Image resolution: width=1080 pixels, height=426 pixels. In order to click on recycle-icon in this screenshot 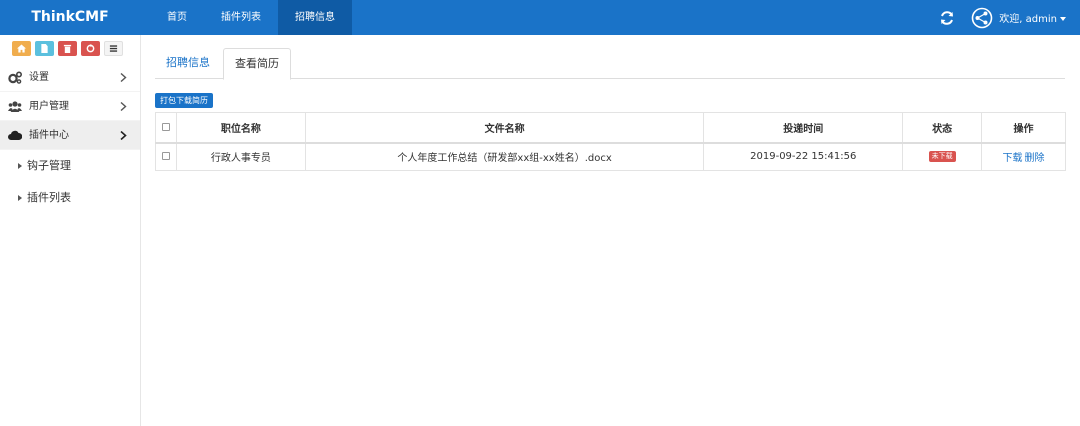, I will do `click(90, 48)`.